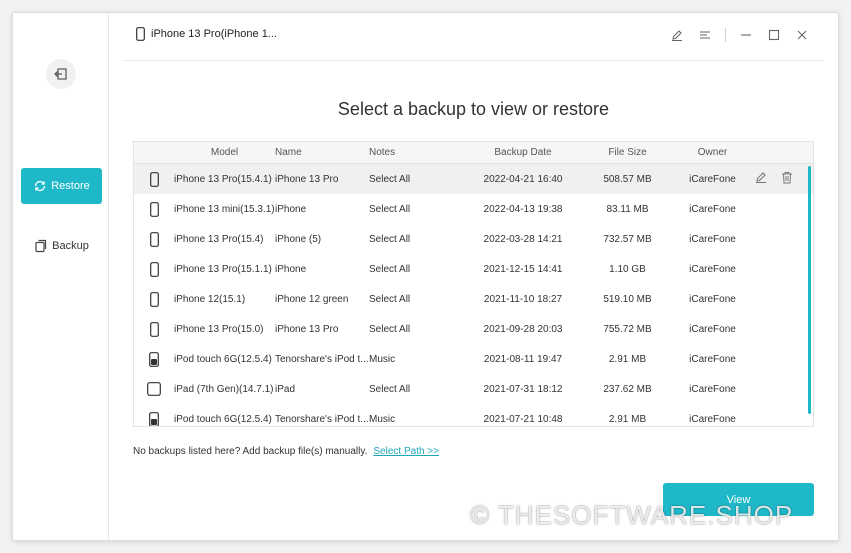 Image resolution: width=851 pixels, height=553 pixels. I want to click on back-button, so click(61, 74).